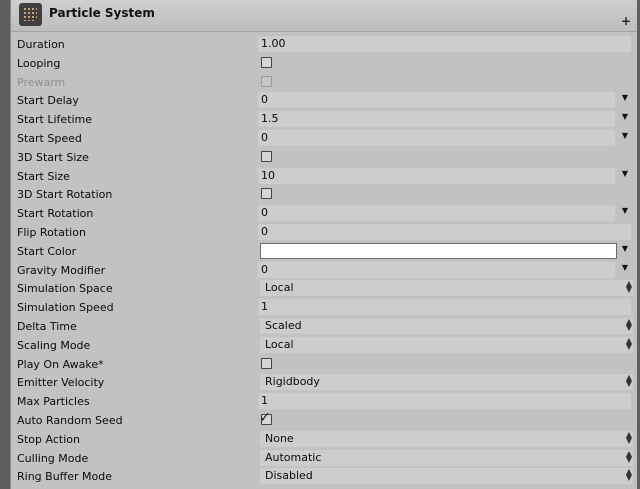 This screenshot has height=489, width=640. I want to click on property-row: 3D Start Rotation, so click(324, 194).